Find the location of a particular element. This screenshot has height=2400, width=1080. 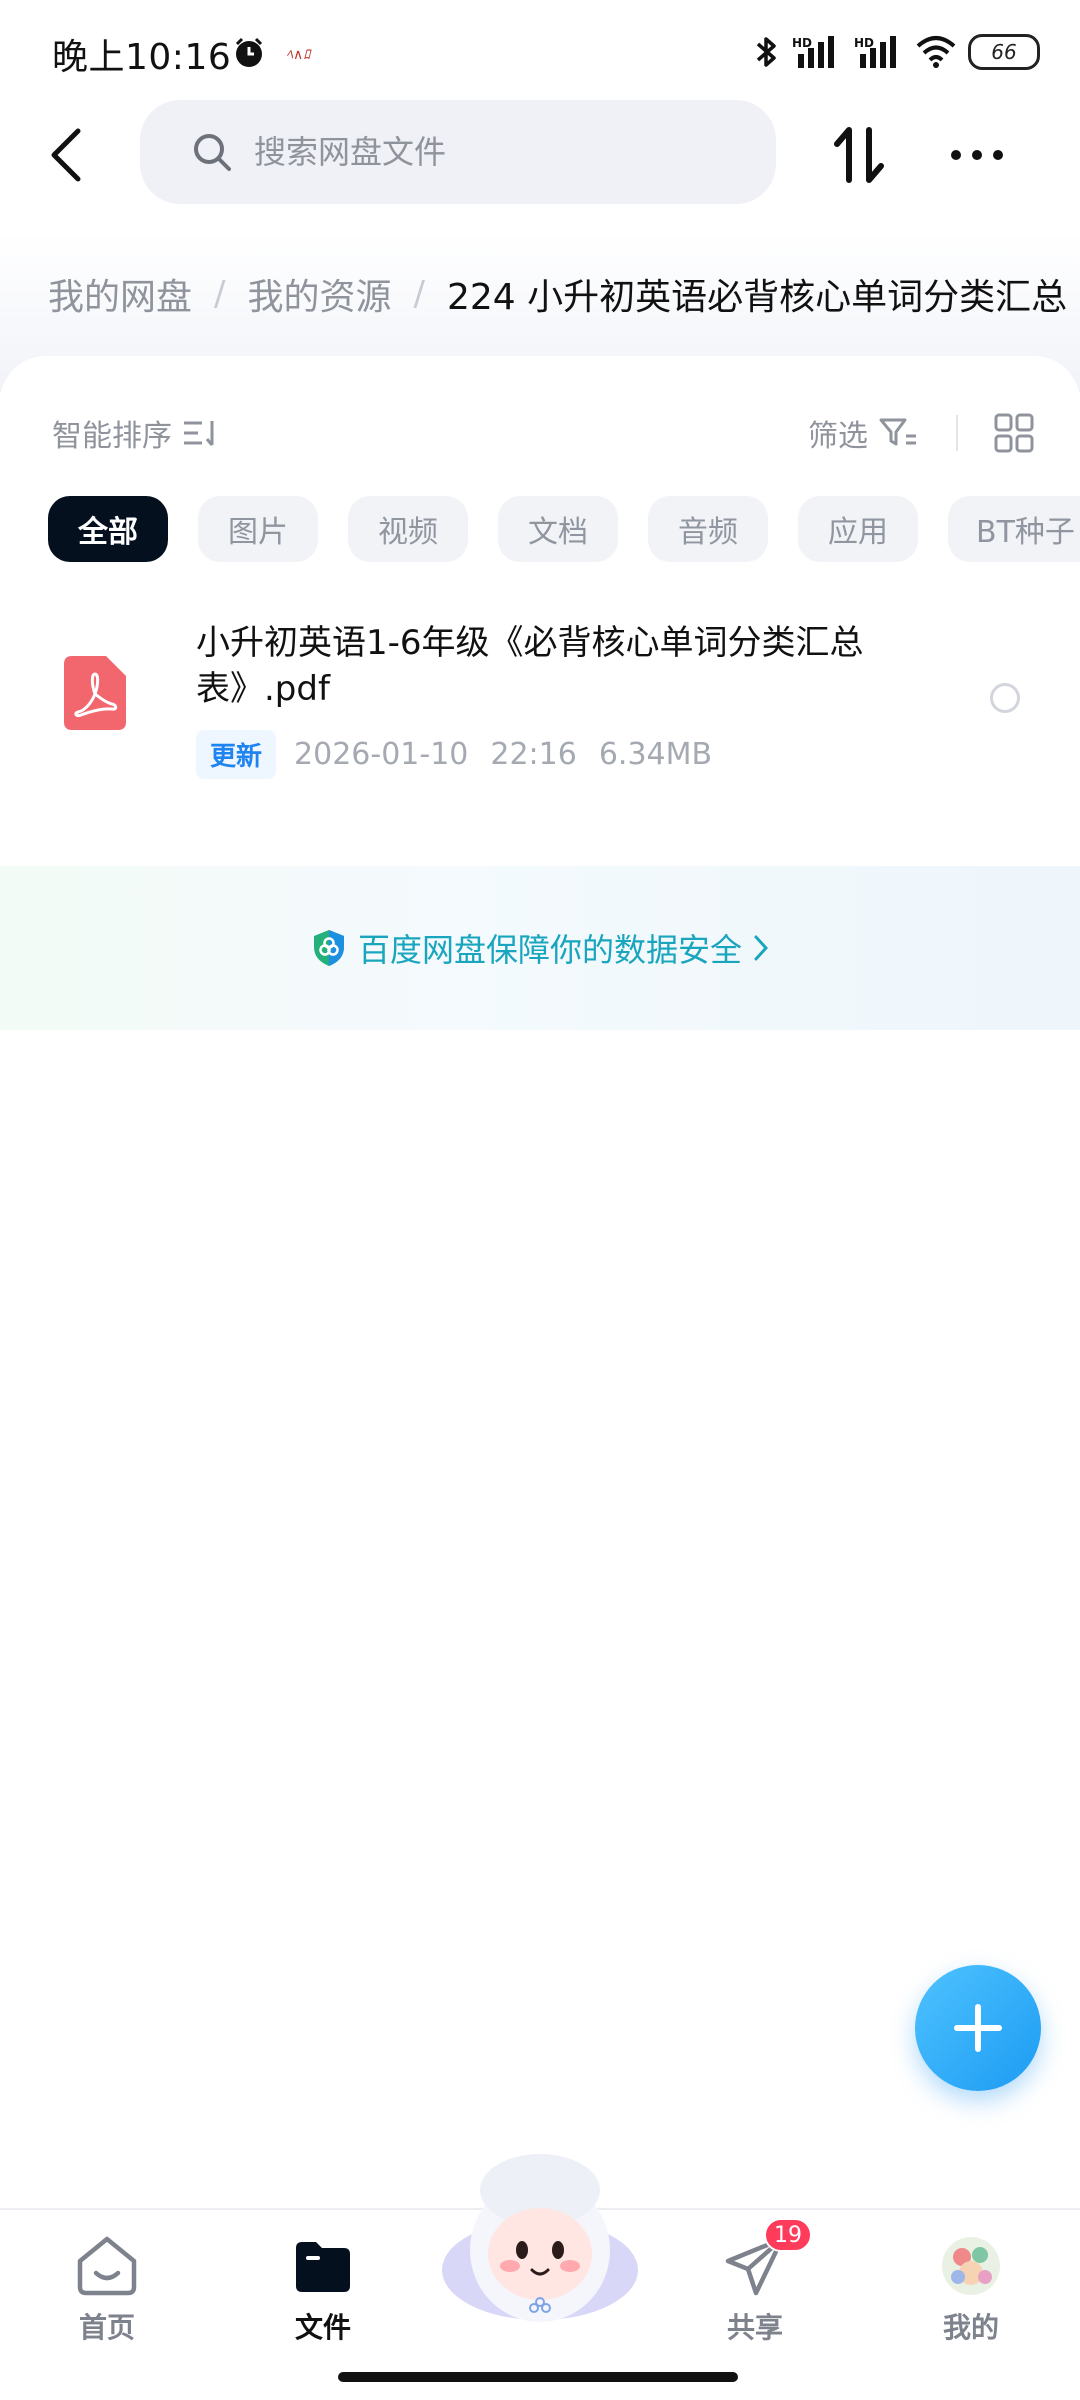

chip-videos: 视频 is located at coordinates (408, 529).